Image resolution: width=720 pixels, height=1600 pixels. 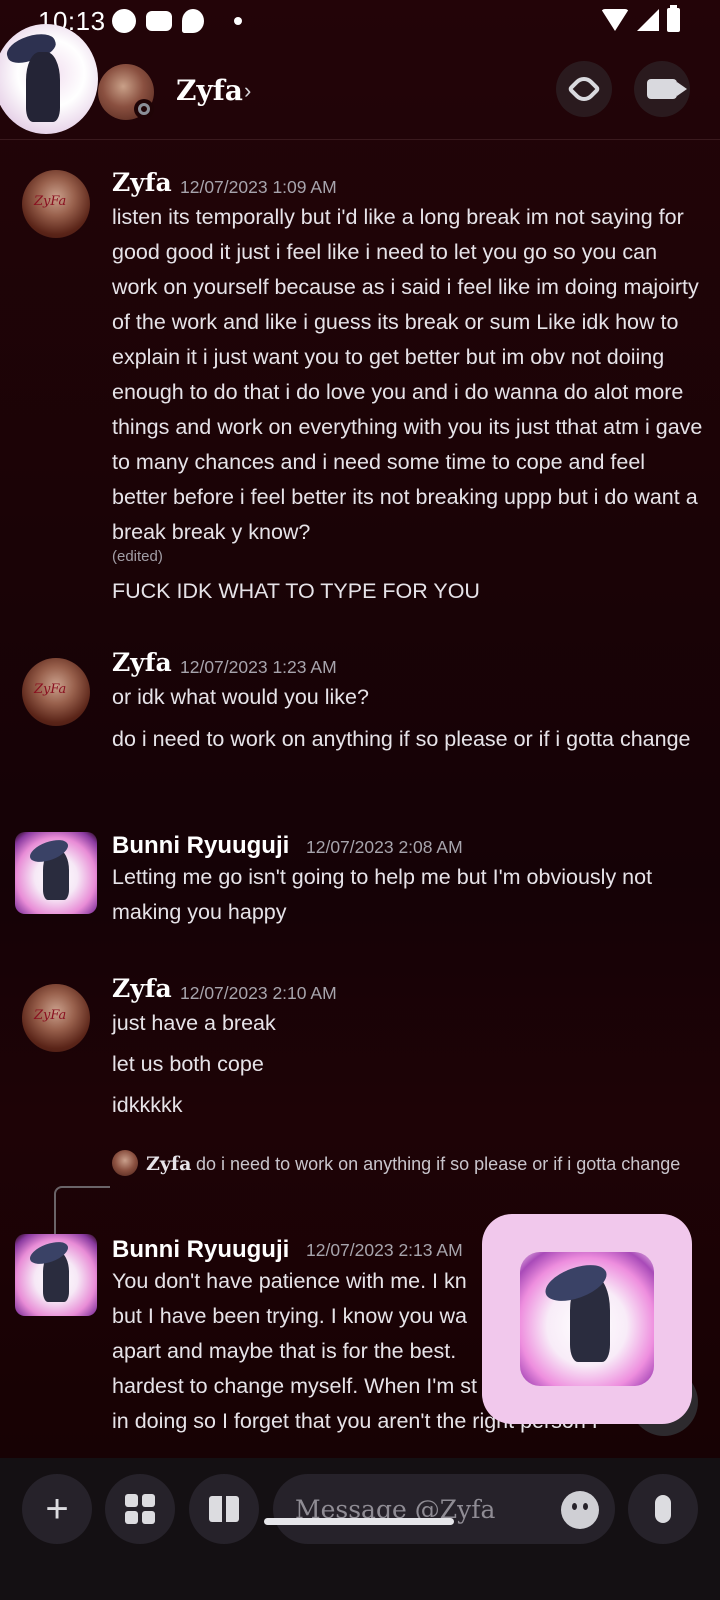 I want to click on plus-icon: +, so click(x=57, y=1508).